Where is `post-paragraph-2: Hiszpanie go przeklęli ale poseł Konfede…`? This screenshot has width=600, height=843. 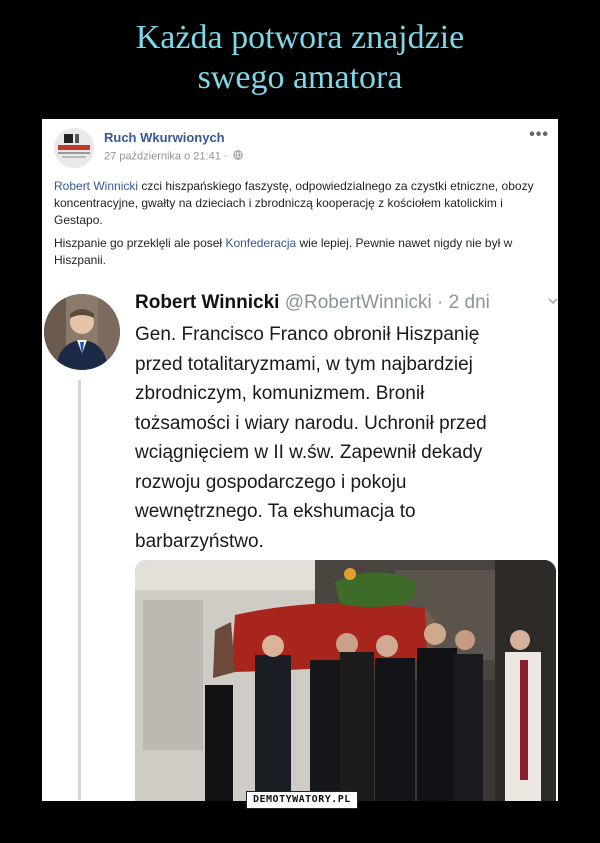 post-paragraph-2: Hiszpanie go przeklęli ale poseł Konfede… is located at coordinates (300, 252).